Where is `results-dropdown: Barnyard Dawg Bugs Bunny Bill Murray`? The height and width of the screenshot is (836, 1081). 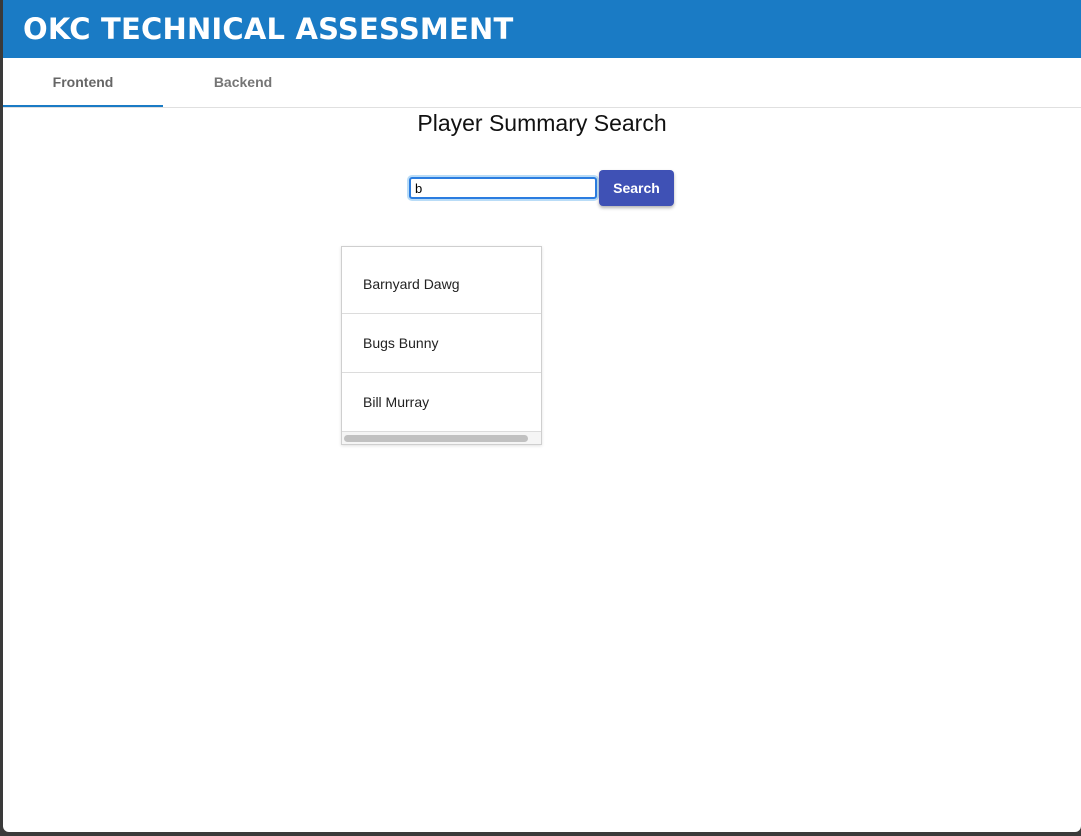 results-dropdown: Barnyard Dawg Bugs Bunny Bill Murray is located at coordinates (441, 345).